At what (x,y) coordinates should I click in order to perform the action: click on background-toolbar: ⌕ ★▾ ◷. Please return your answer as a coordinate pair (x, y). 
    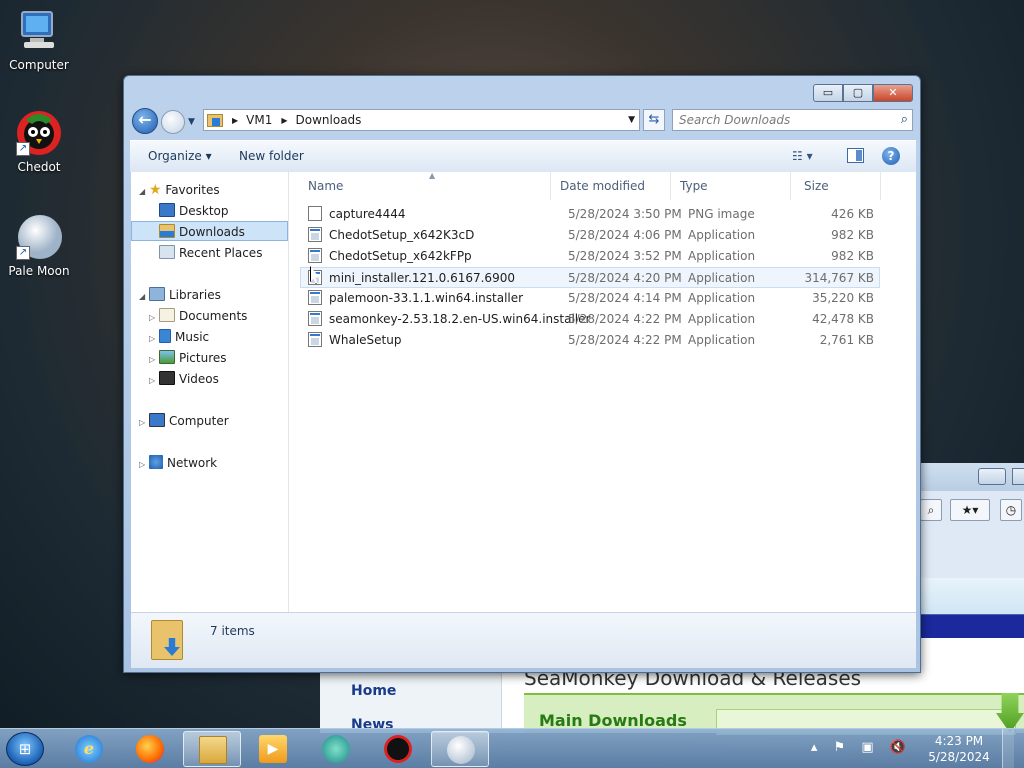
    Looking at the image, I should click on (972, 536).